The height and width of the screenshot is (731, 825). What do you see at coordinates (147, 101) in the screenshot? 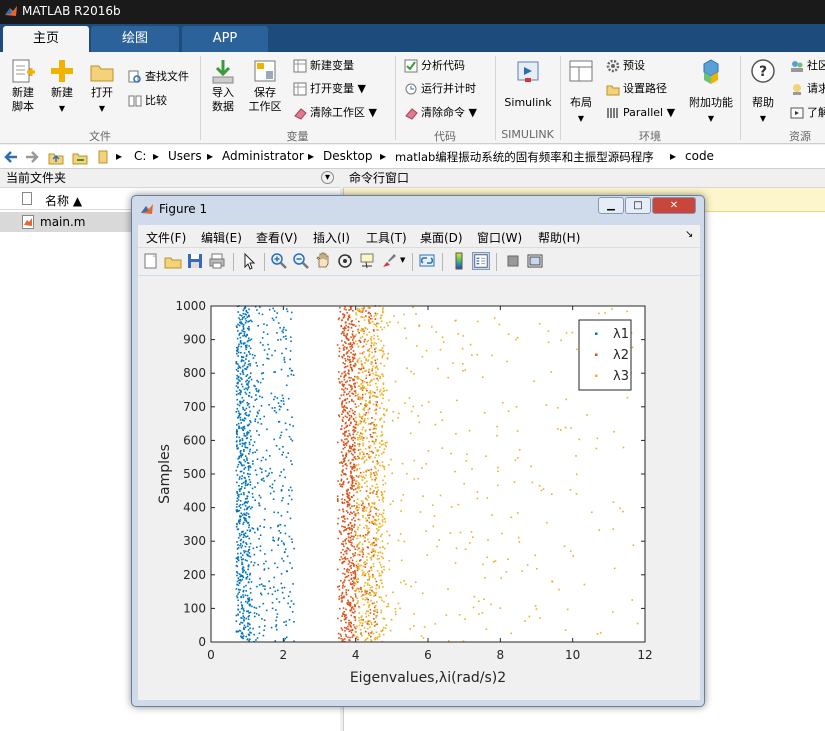
I see `compare-button: 比较` at bounding box center [147, 101].